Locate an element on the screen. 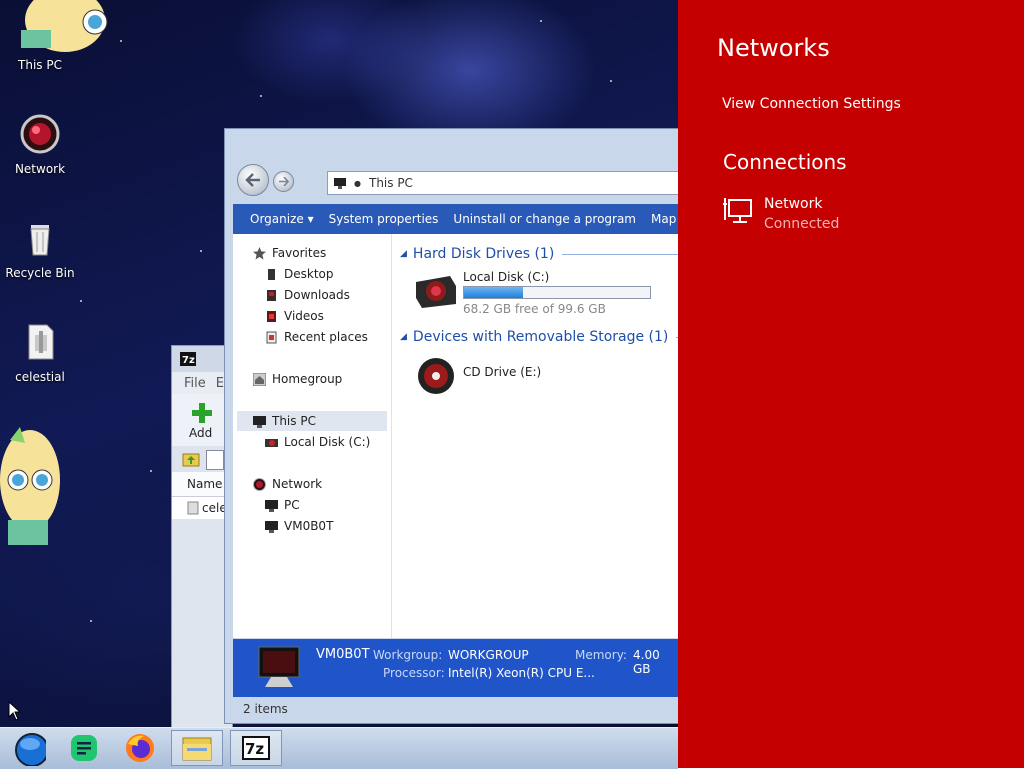 This screenshot has width=1024, height=769. explorer-nav-row: ● This PC is located at coordinates (452, 181).